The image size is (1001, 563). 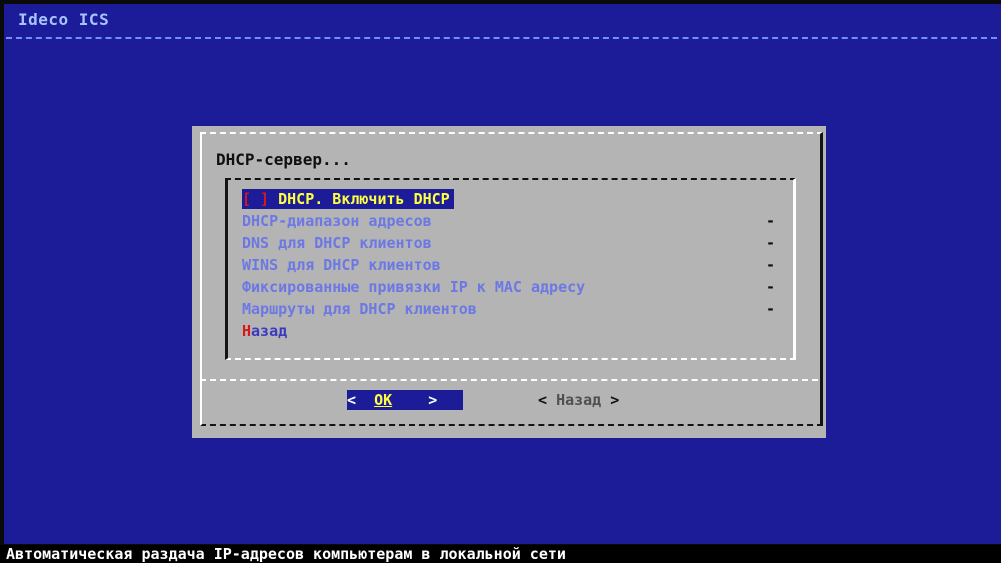 I want to click on menu-item-label: DNS для DHCP клиентов, so click(x=337, y=243).